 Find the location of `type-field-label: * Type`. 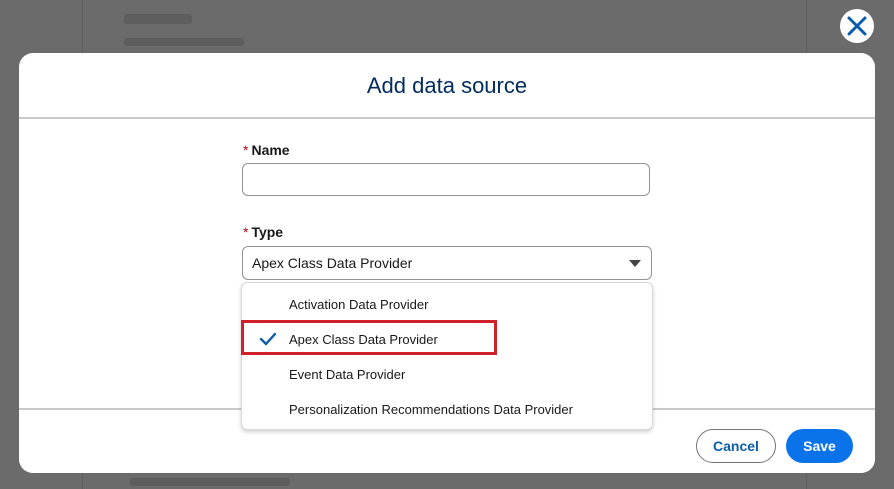

type-field-label: * Type is located at coordinates (263, 232).